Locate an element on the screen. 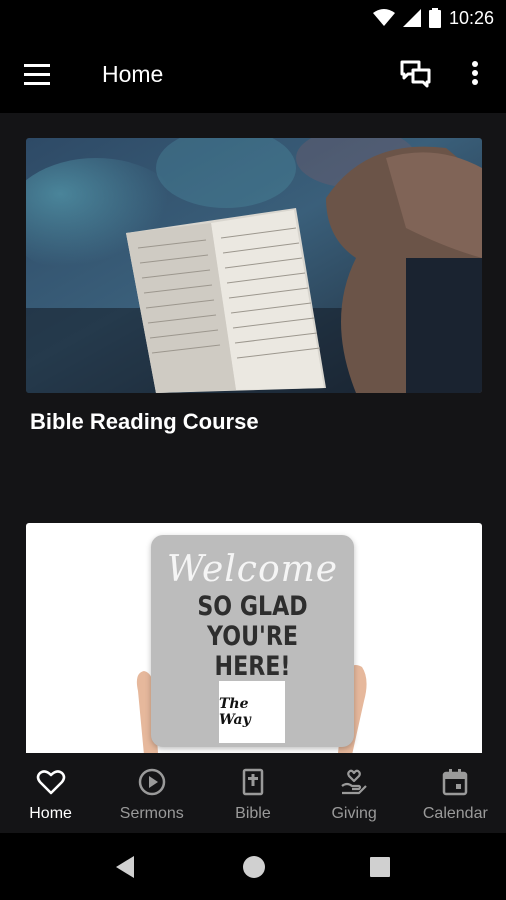 This screenshot has height=900, width=506. church-logo: The Way is located at coordinates (252, 712).